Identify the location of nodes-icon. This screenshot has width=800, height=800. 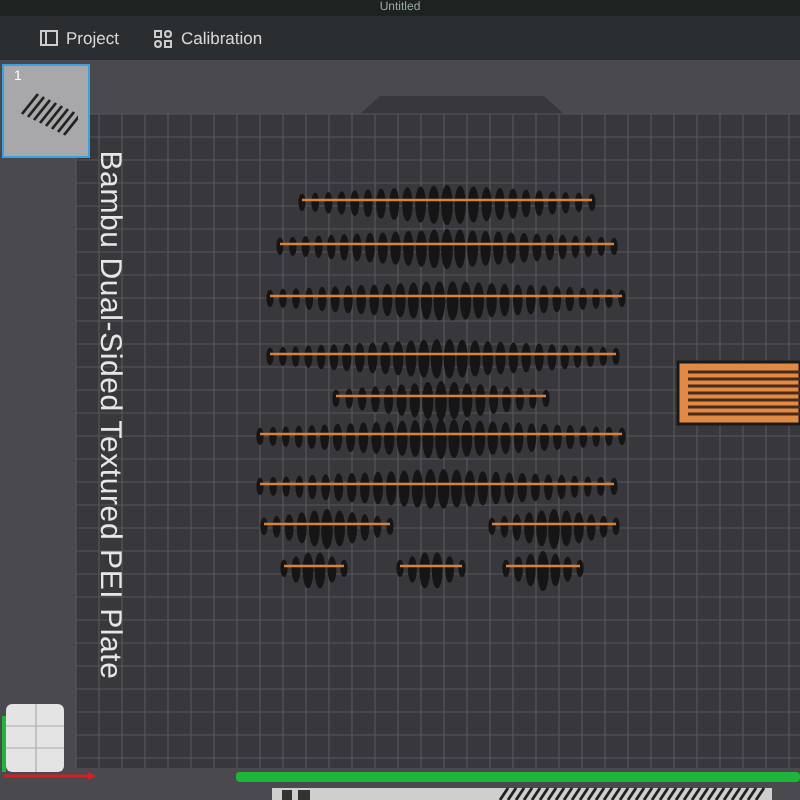
(163, 38).